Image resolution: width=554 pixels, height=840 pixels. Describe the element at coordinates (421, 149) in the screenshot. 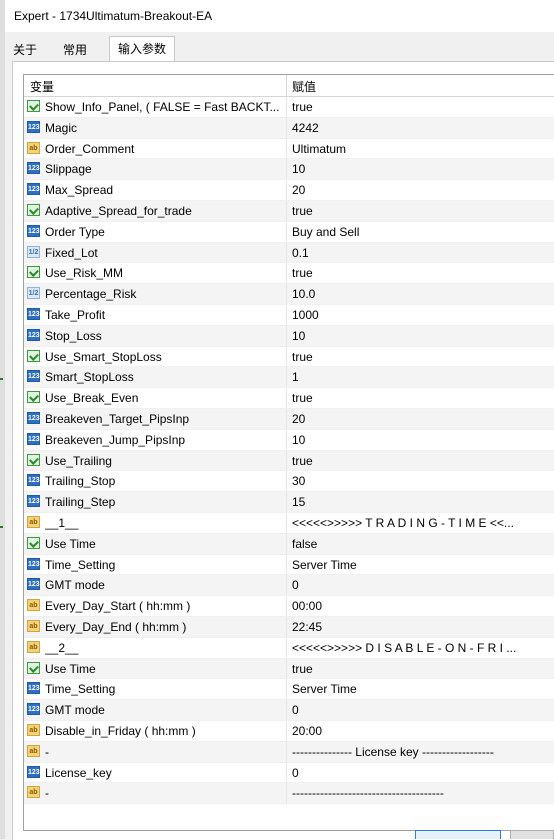

I see `parameter-value: Ultimatum` at that location.